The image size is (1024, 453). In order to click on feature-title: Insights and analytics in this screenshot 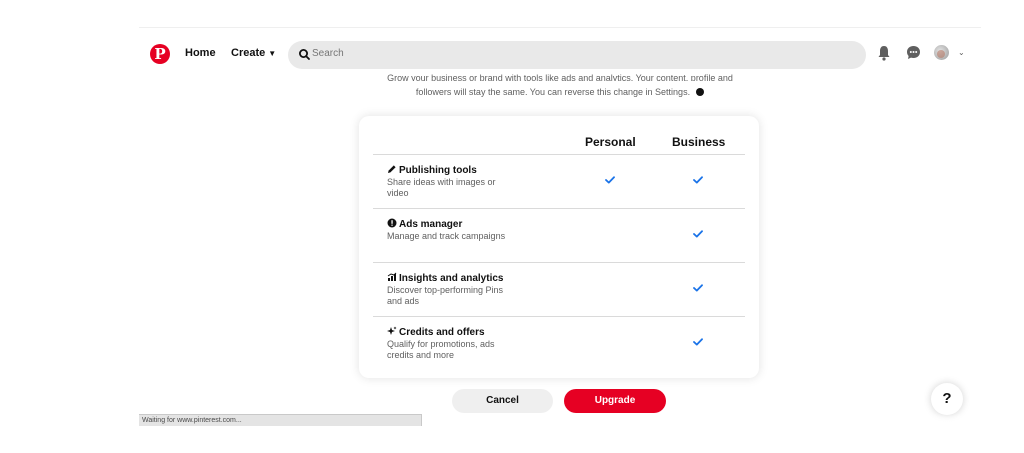, I will do `click(445, 278)`.